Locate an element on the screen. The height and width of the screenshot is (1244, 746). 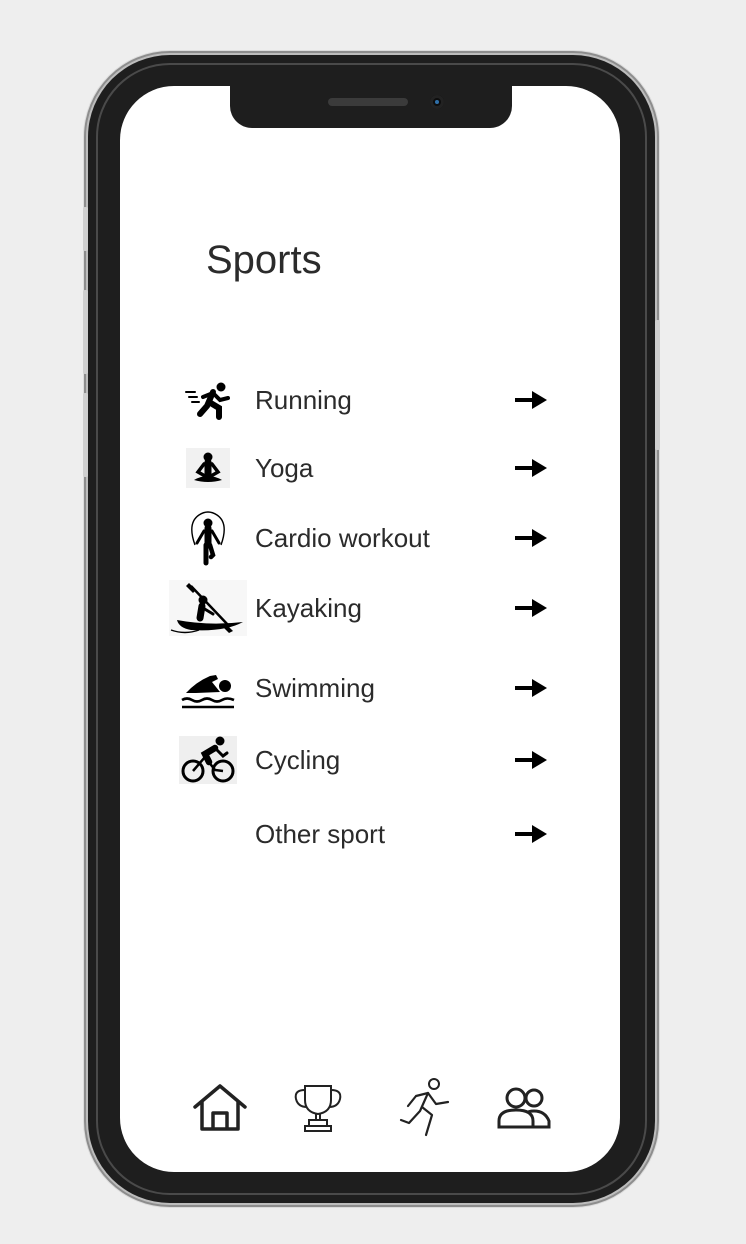
sport-item-label: Cycling is located at coordinates (298, 759).